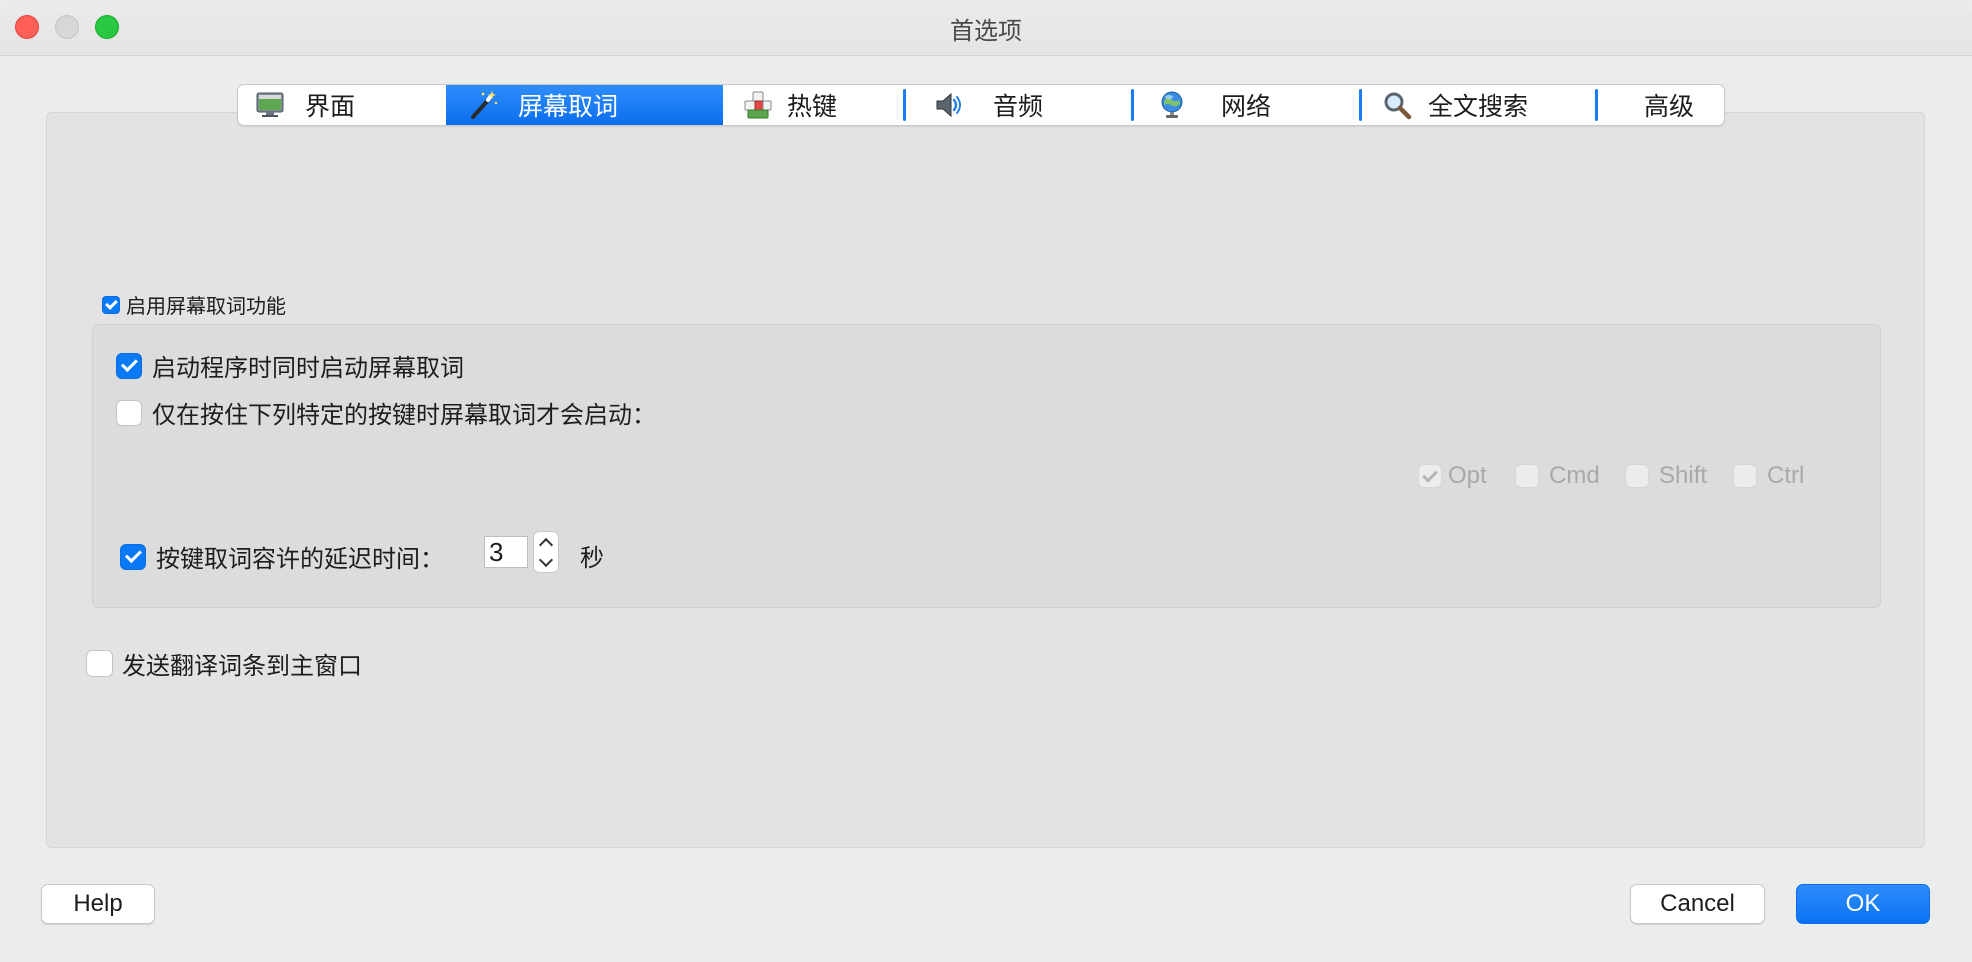 The image size is (1972, 962). I want to click on send-to-main-checkbox, so click(99, 663).